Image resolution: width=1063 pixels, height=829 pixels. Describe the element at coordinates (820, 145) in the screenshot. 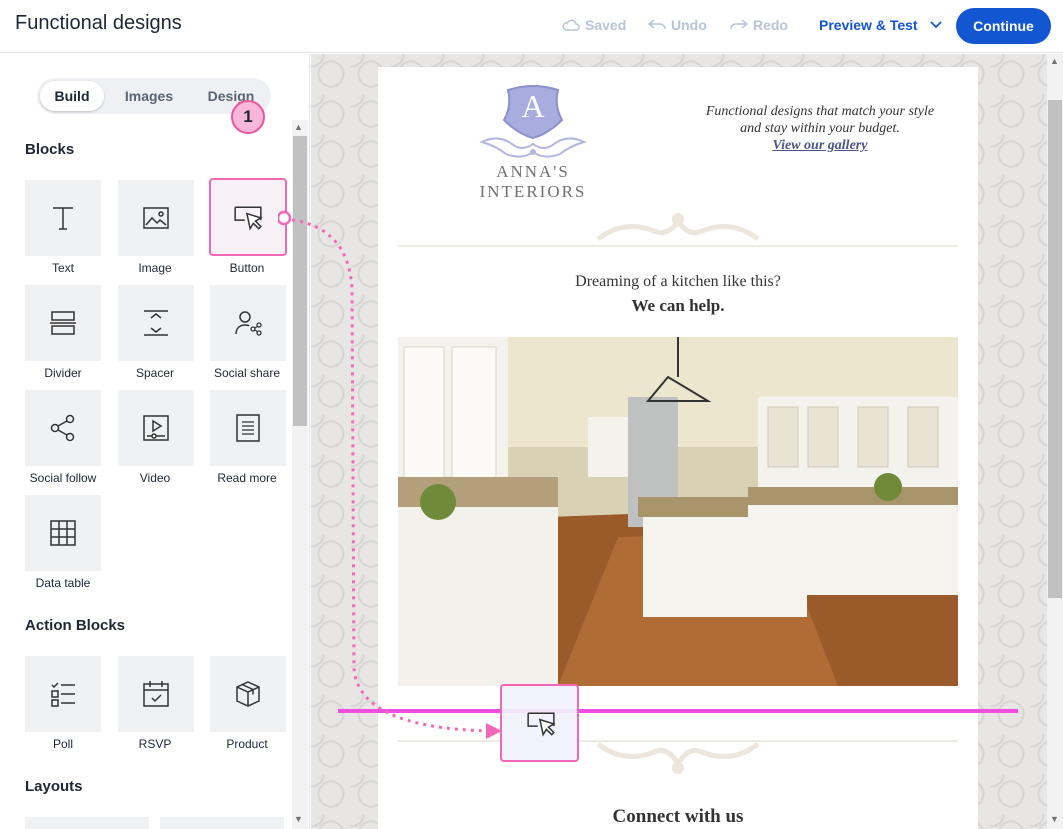

I see `view-gallery-link: View our gallery` at that location.